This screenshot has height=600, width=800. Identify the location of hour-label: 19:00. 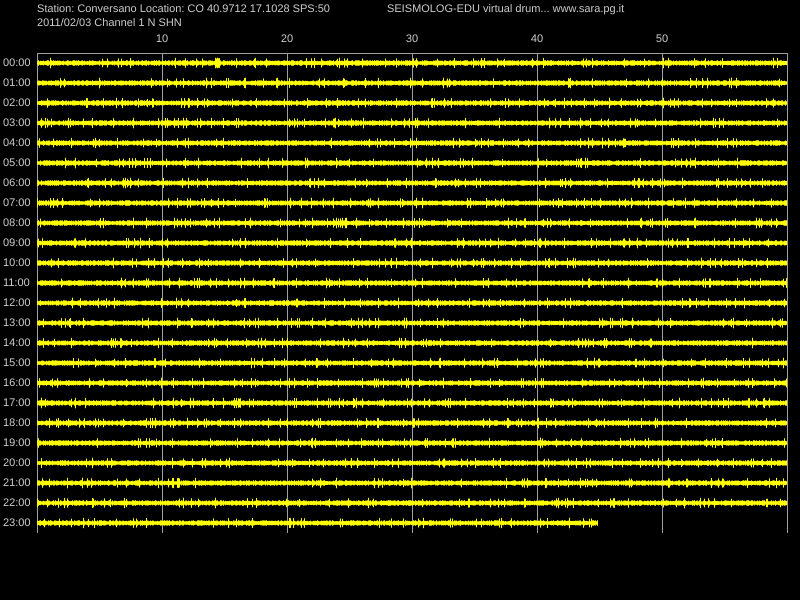
(17, 443).